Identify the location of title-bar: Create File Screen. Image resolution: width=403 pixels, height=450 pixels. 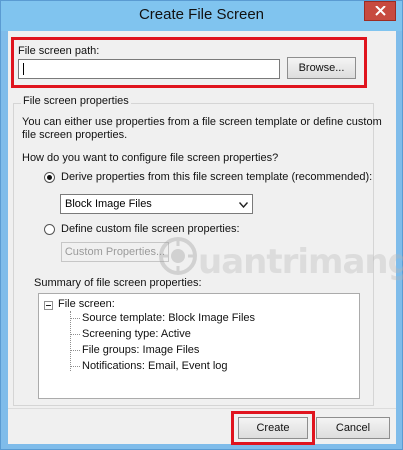
(201, 16).